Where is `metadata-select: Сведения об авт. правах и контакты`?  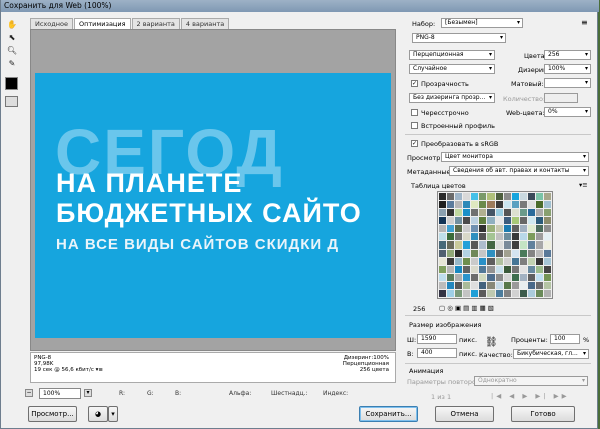 metadata-select: Сведения об авт. правах и контакты is located at coordinates (519, 171).